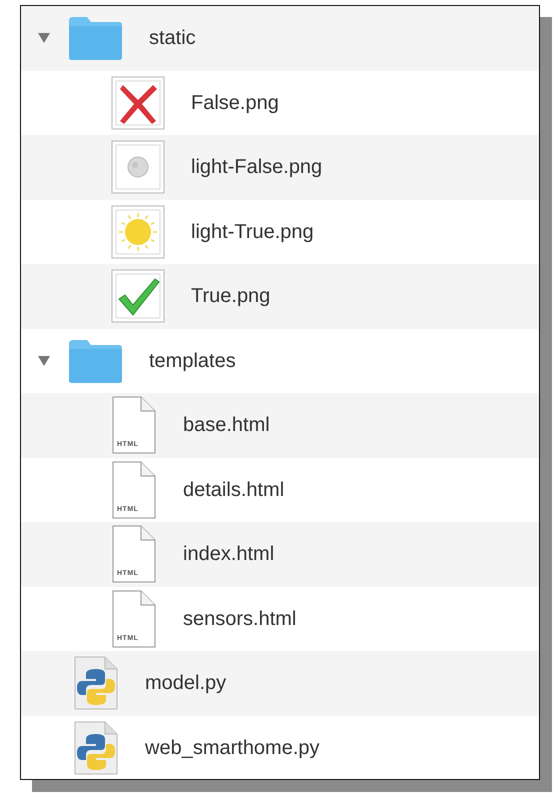  What do you see at coordinates (233, 490) in the screenshot?
I see `file-name: details.html` at bounding box center [233, 490].